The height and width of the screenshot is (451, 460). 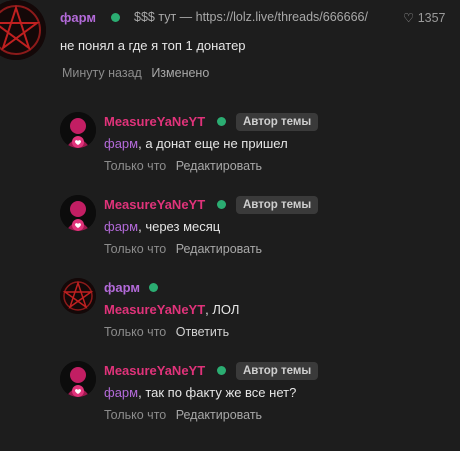 What do you see at coordinates (409, 18) in the screenshot?
I see `like-icon: ♡` at bounding box center [409, 18].